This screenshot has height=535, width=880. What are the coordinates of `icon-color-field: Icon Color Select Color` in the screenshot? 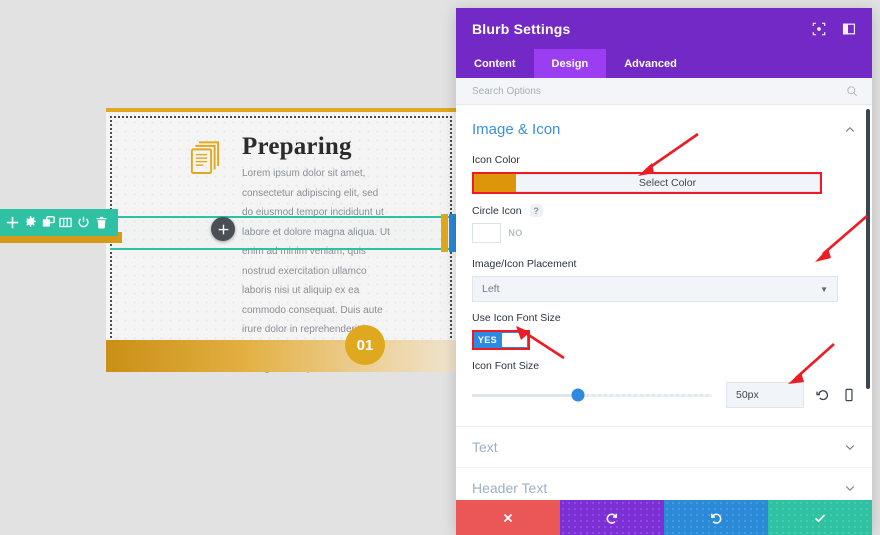 It's located at (664, 174).